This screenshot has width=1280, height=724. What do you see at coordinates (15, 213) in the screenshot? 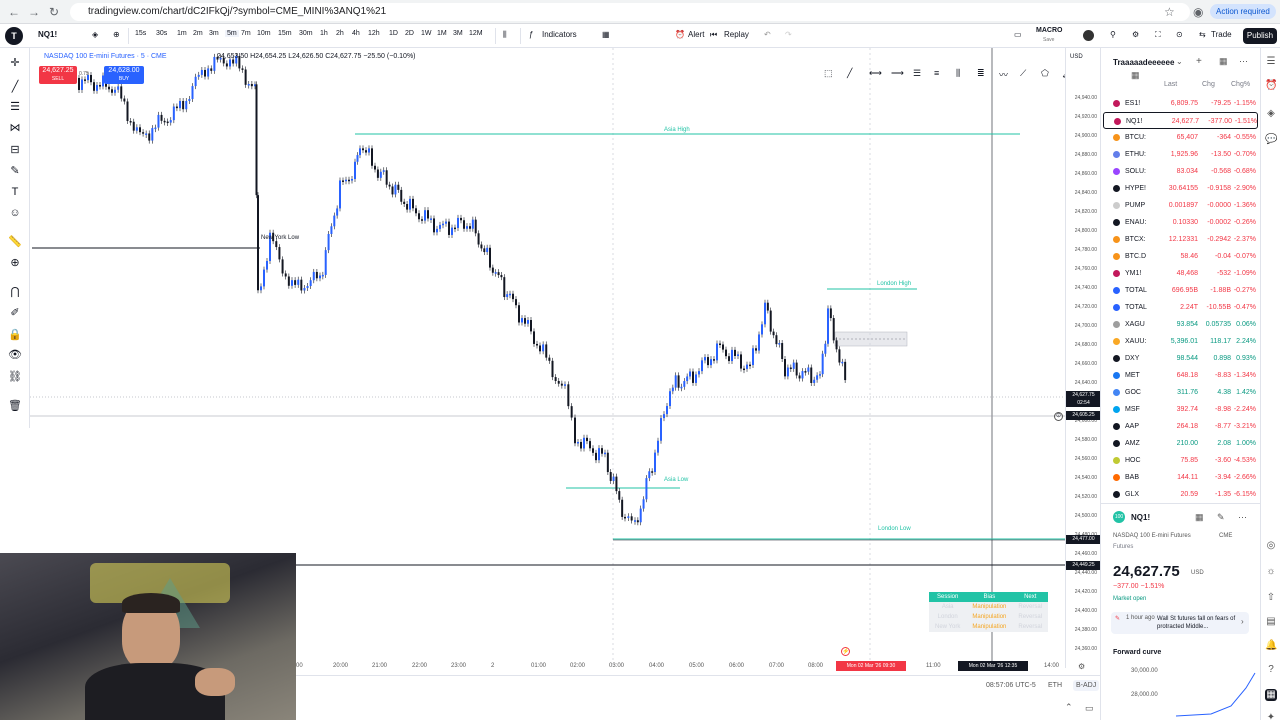
I see `emoji-icon: ☺` at bounding box center [15, 213].